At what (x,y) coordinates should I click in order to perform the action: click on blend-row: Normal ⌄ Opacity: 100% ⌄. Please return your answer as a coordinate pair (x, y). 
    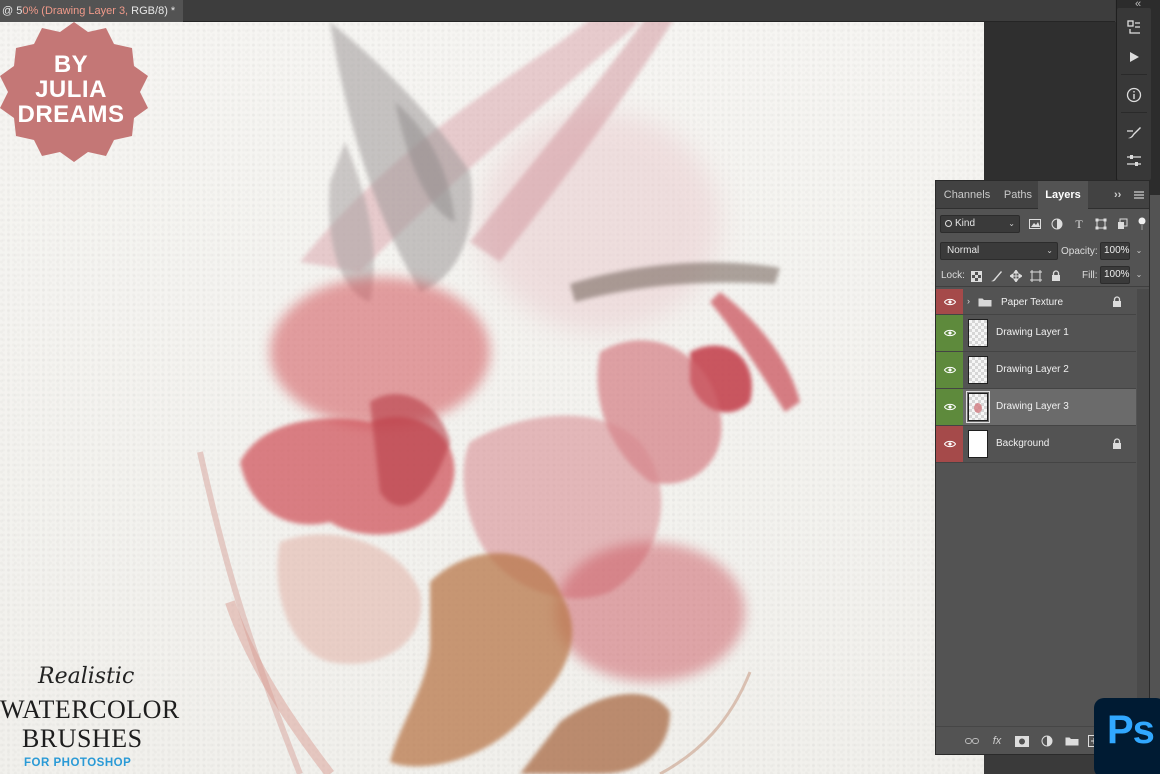
    Looking at the image, I should click on (1042, 251).